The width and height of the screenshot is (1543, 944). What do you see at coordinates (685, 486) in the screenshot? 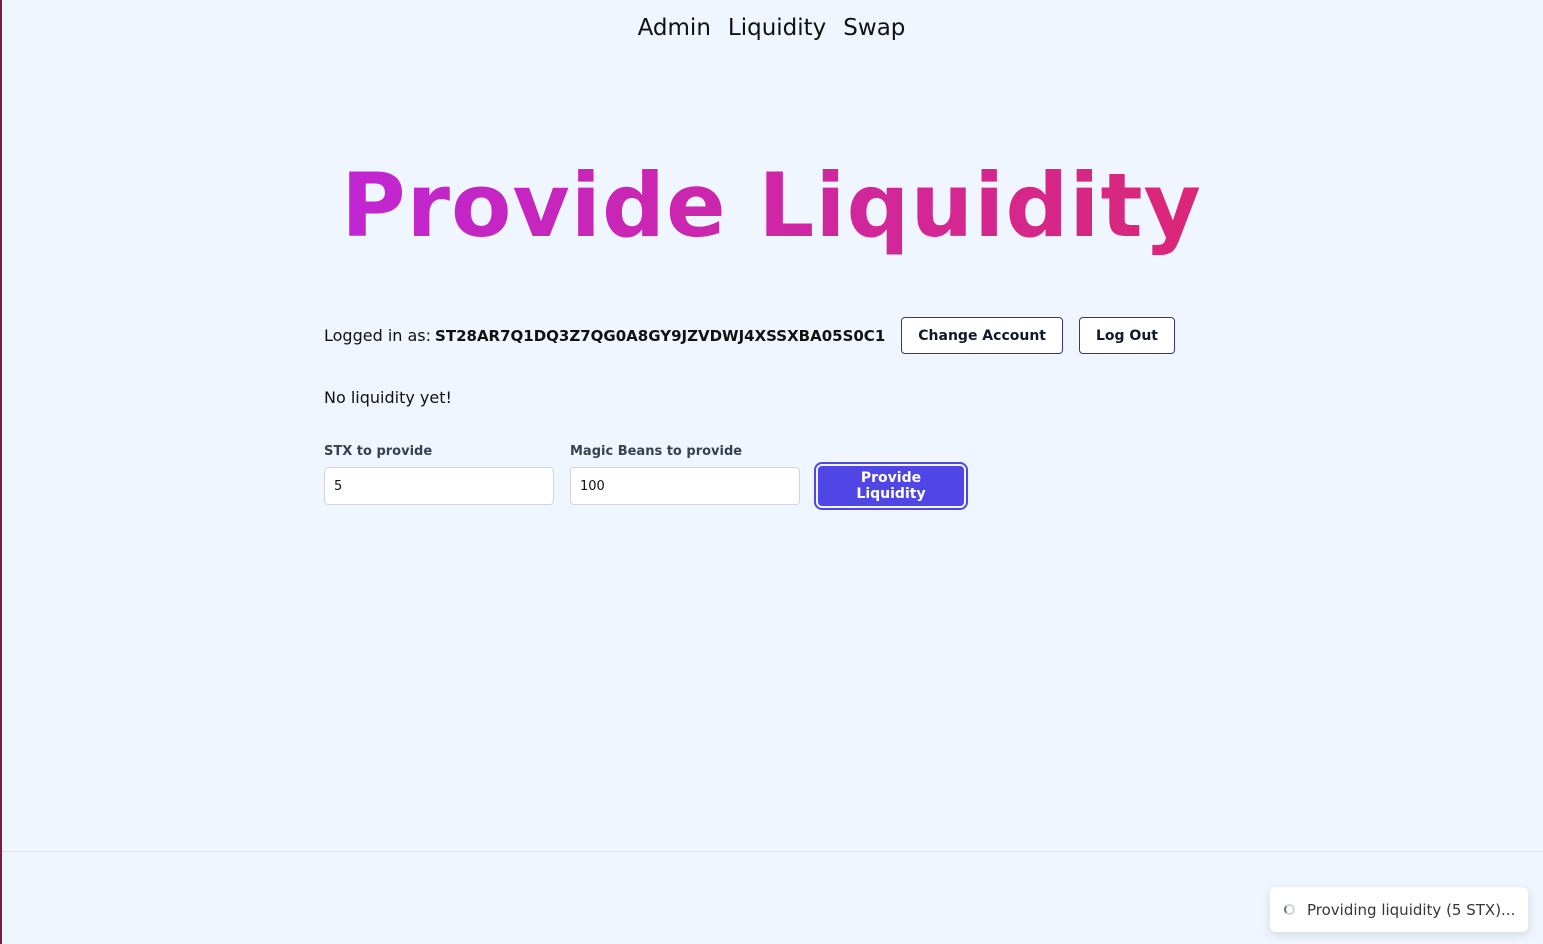
I see `beans-input` at bounding box center [685, 486].